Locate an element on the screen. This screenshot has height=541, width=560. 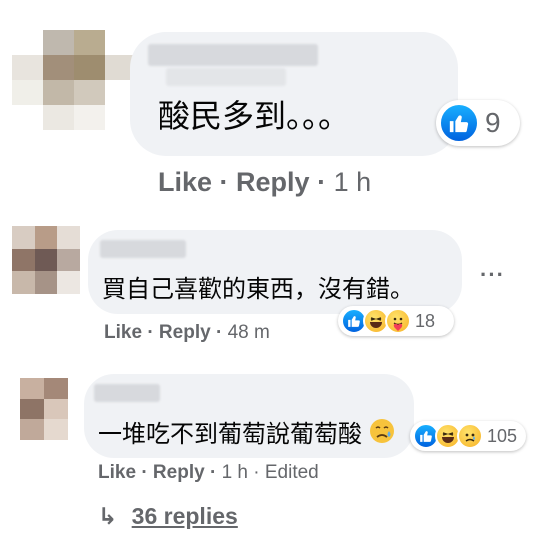
reply-arrow-icon: ↳ is located at coordinates (108, 516).